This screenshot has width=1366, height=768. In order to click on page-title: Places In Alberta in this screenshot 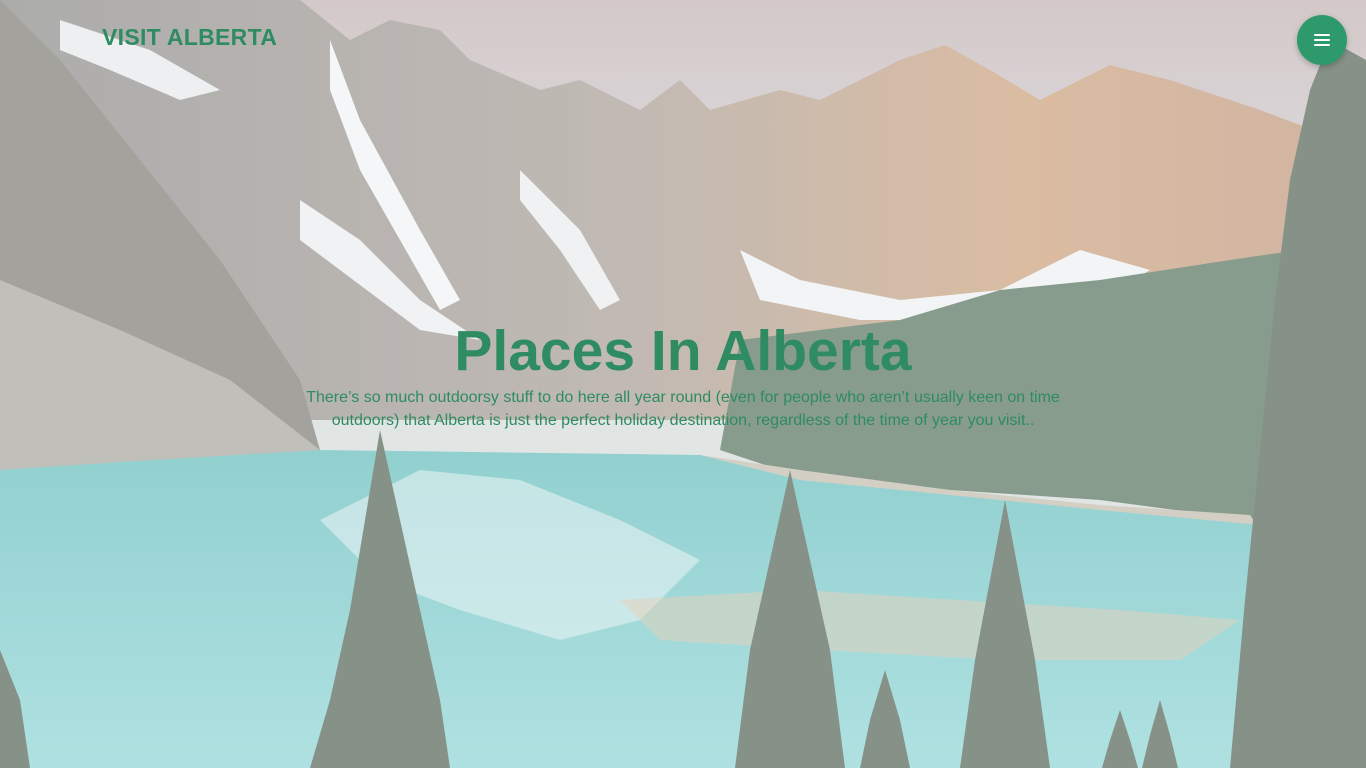, I will do `click(683, 351)`.